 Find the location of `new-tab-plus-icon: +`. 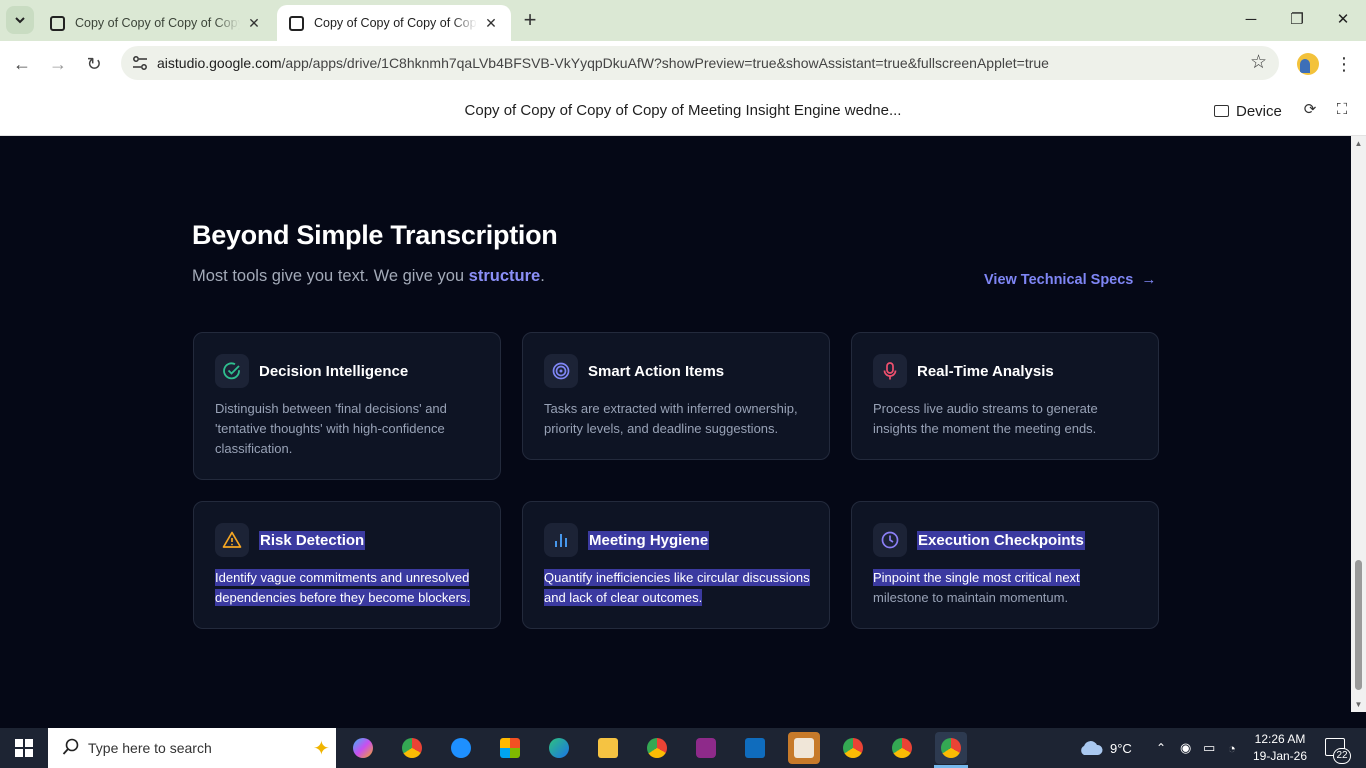

new-tab-plus-icon: + is located at coordinates (530, 21).